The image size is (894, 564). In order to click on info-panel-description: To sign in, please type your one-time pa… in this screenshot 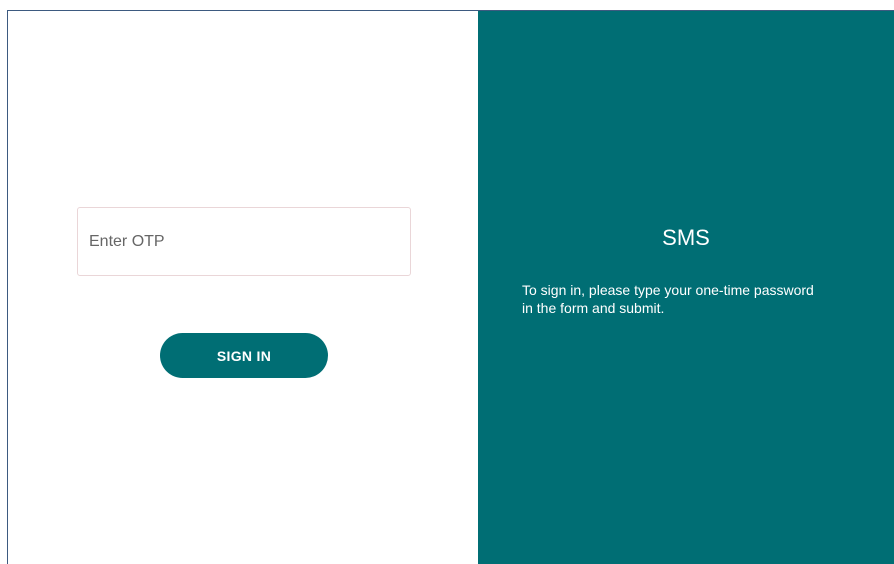, I will do `click(668, 299)`.